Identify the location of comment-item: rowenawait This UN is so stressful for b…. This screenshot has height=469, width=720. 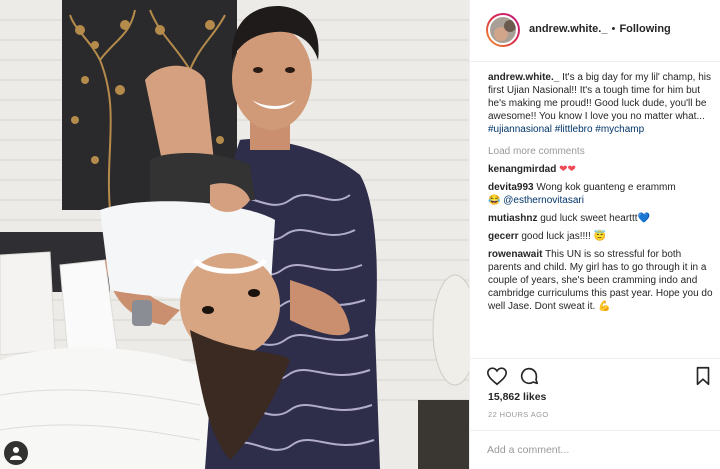
(600, 280).